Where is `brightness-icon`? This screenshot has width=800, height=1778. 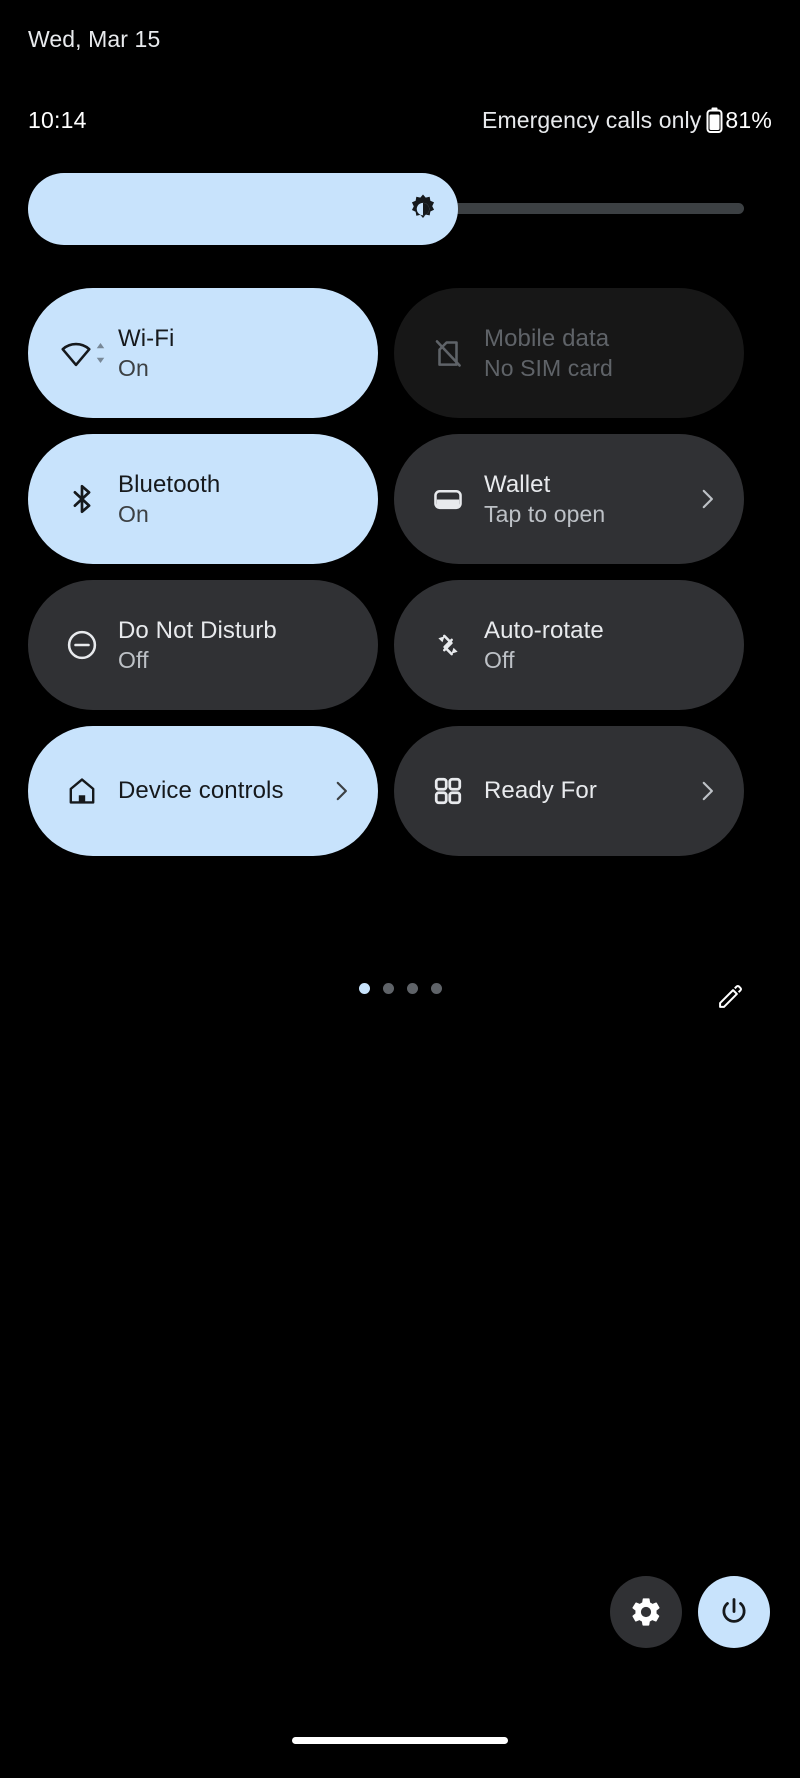 brightness-icon is located at coordinates (423, 209).